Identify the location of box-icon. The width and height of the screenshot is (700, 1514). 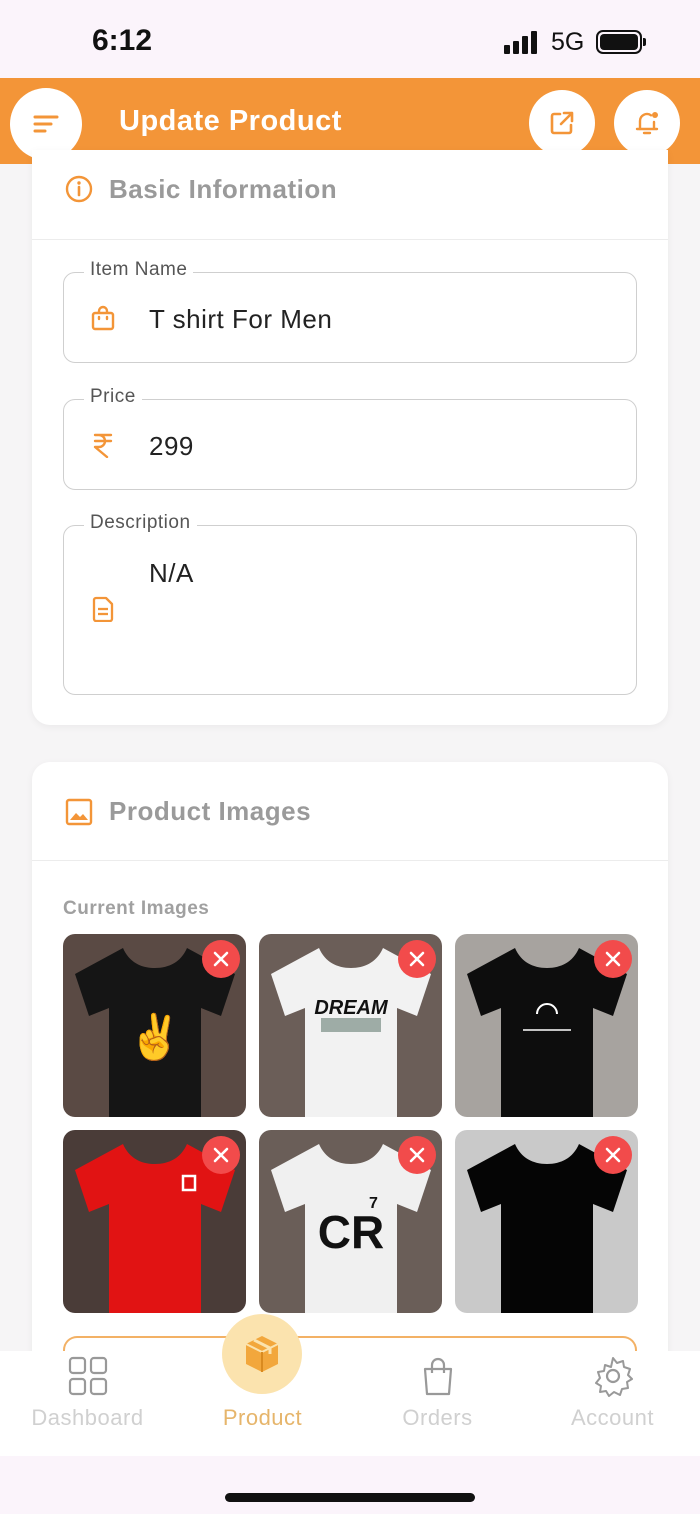
(262, 1354).